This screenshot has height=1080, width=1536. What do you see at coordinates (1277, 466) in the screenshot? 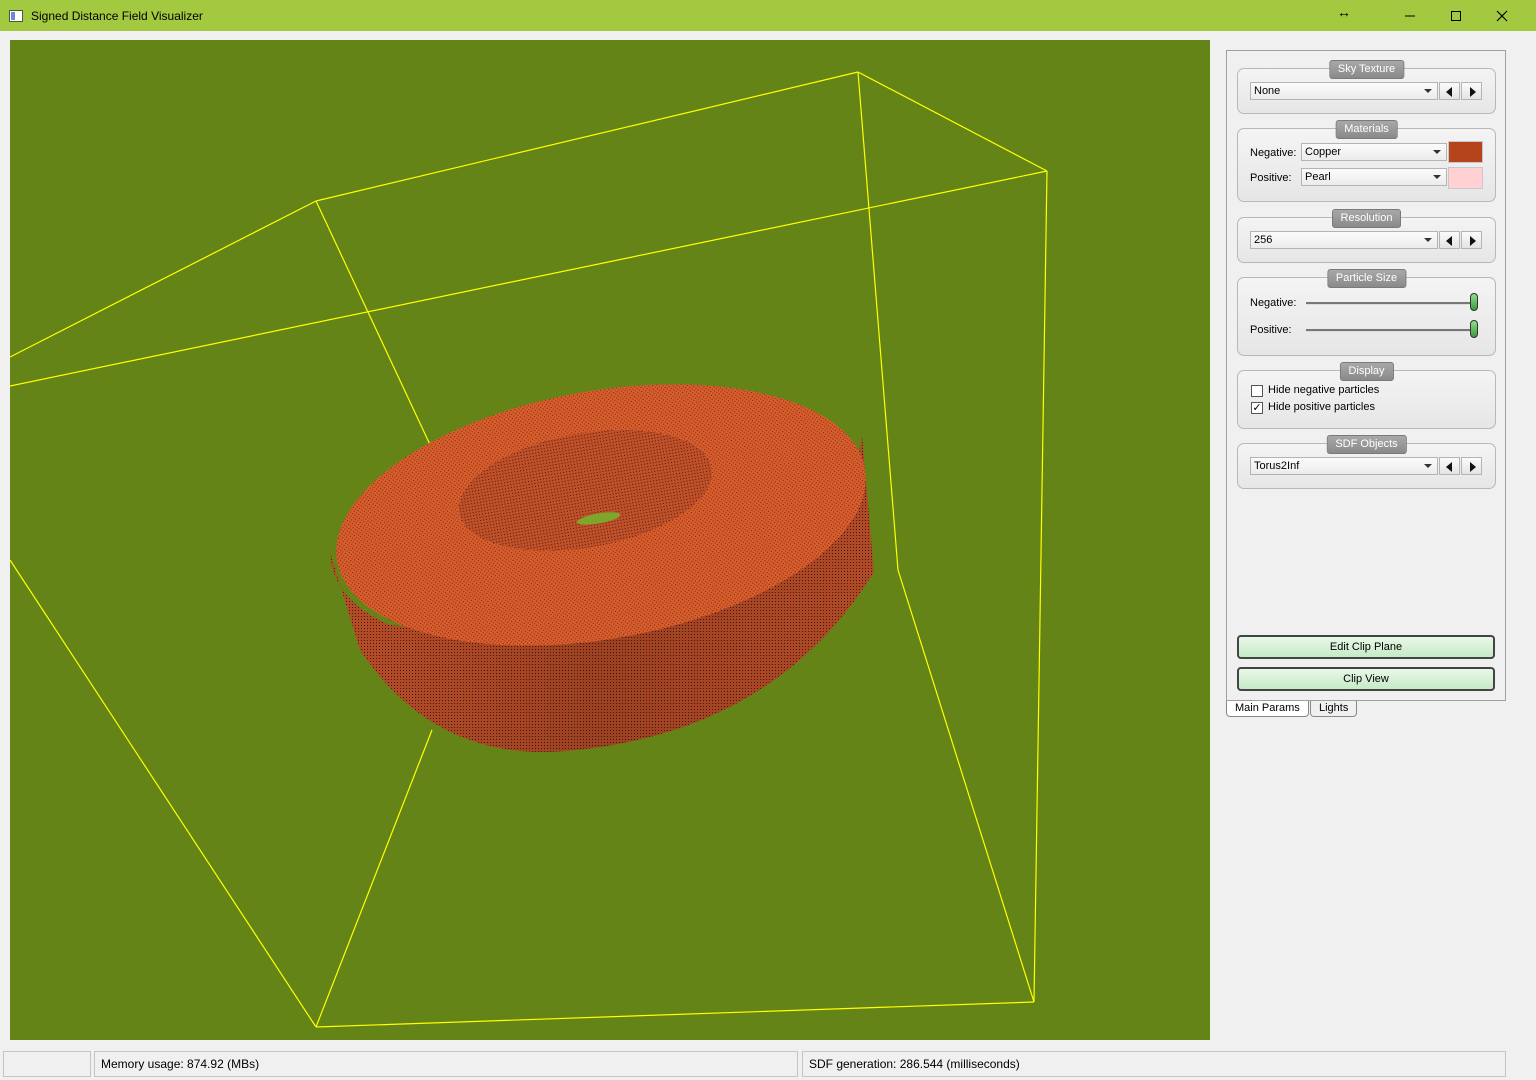
I see `sdf-objects-value: Torus2Inf` at bounding box center [1277, 466].